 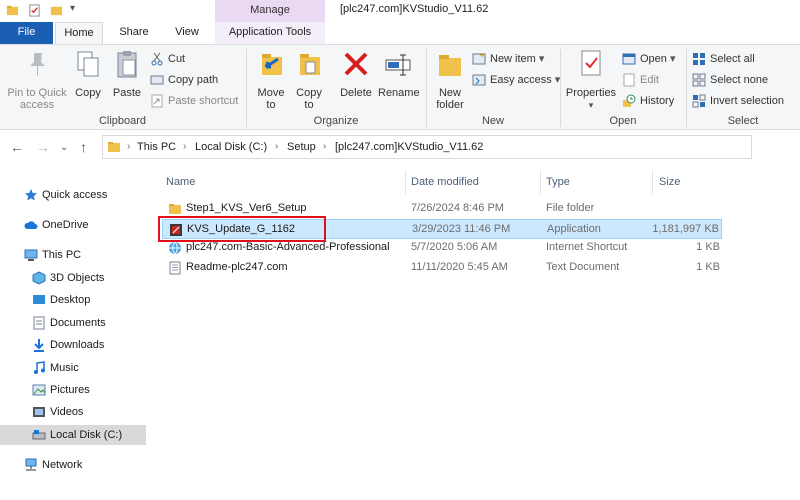 What do you see at coordinates (127, 93) in the screenshot?
I see `paste-label: Paste` at bounding box center [127, 93].